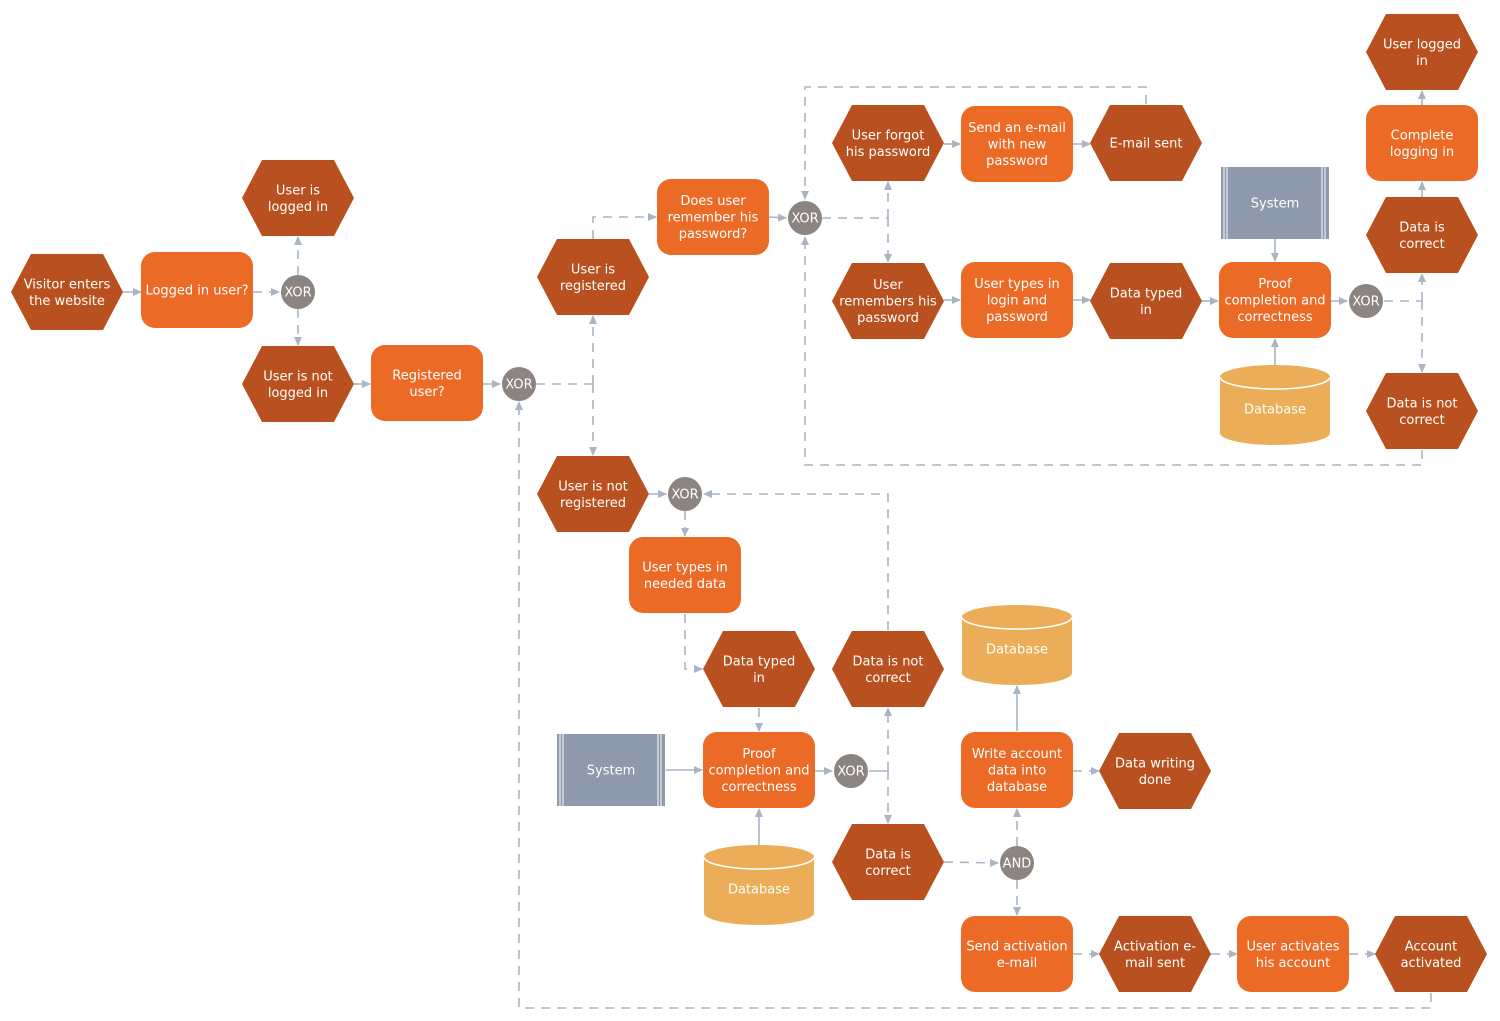 This screenshot has width=1500, height=1021. Describe the element at coordinates (1422, 152) in the screenshot. I see `node-label-line: logging in` at that location.